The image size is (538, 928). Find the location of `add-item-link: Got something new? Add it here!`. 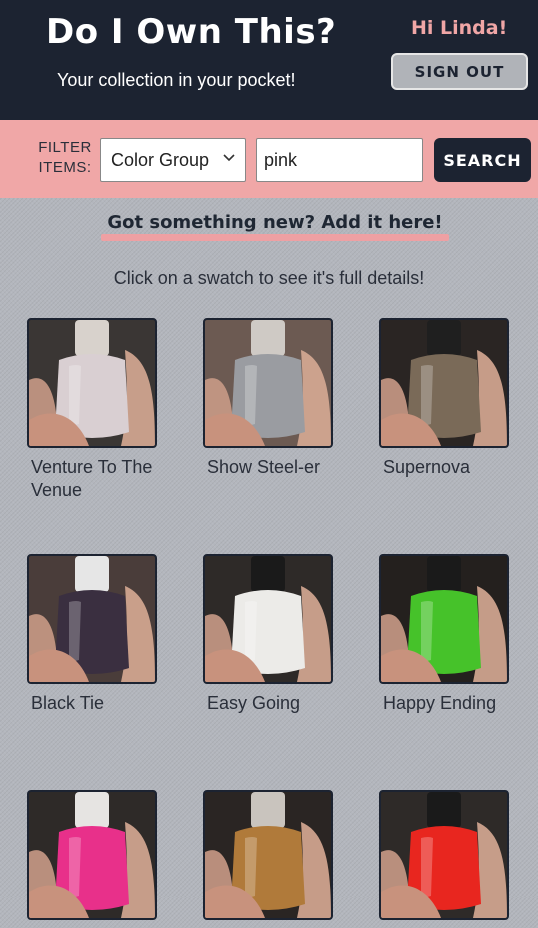

add-item-link: Got something new? Add it here! is located at coordinates (275, 222).